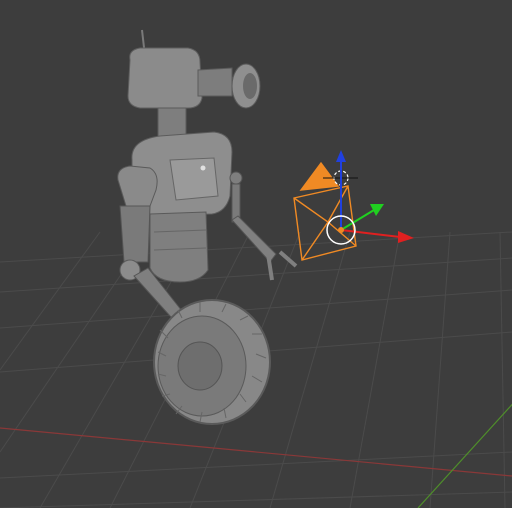 Image resolution: width=512 pixels, height=508 pixels. Describe the element at coordinates (172, 123) in the screenshot. I see `robot-neck` at that location.